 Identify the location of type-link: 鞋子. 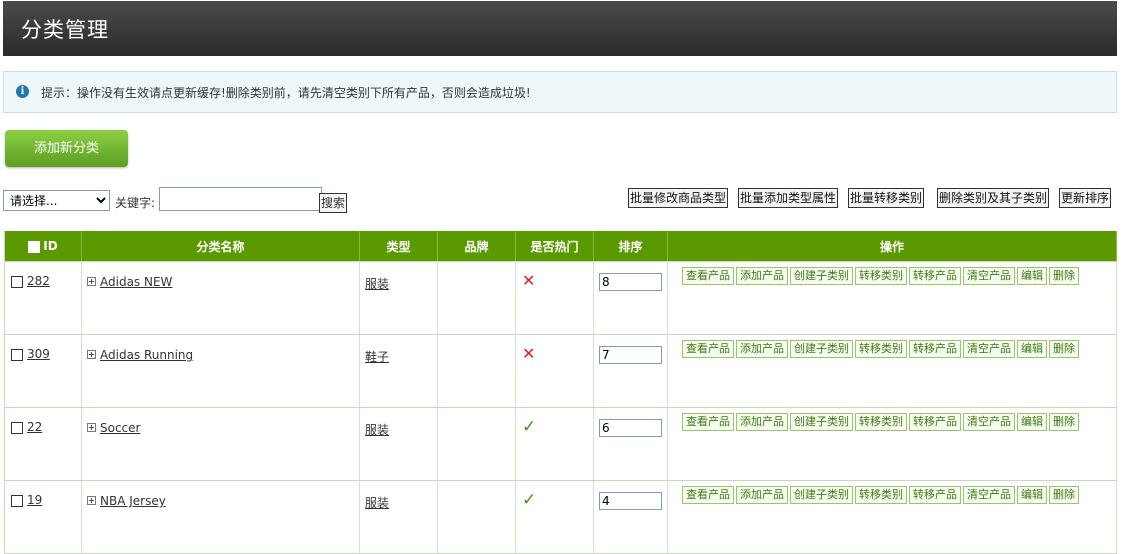
(377, 357).